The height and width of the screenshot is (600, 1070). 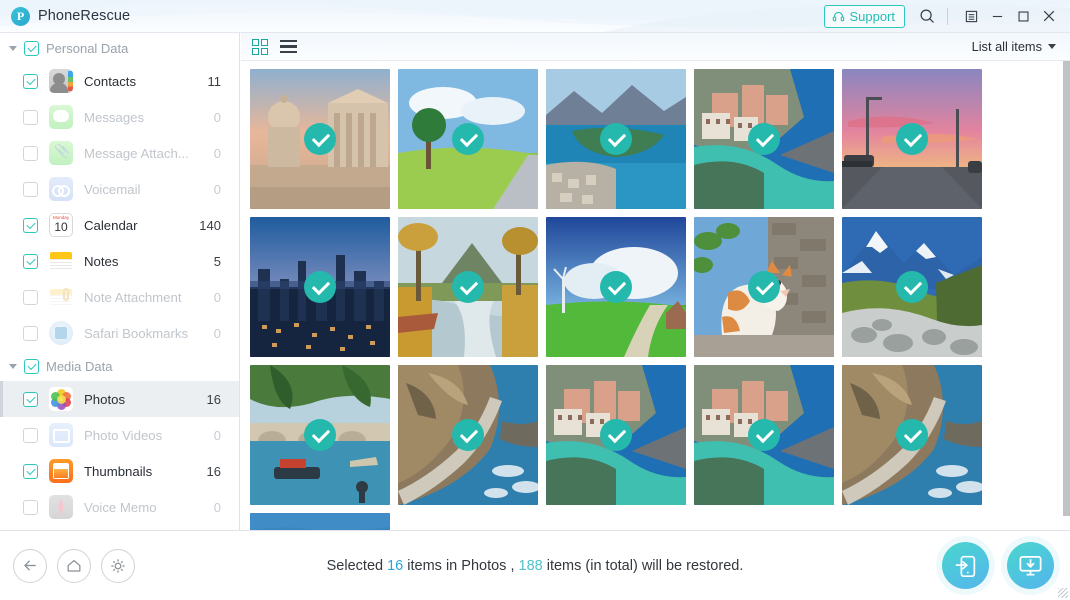 What do you see at coordinates (119, 333) in the screenshot?
I see `sidebar-item-safari-bookmarks: Safari Bookmarks 0` at bounding box center [119, 333].